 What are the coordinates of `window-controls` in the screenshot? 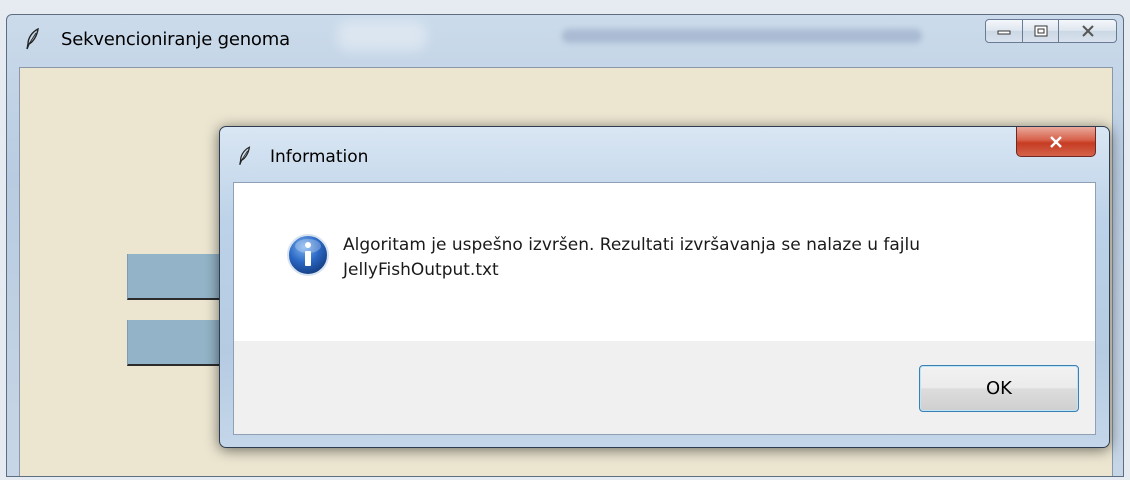 It's located at (1051, 31).